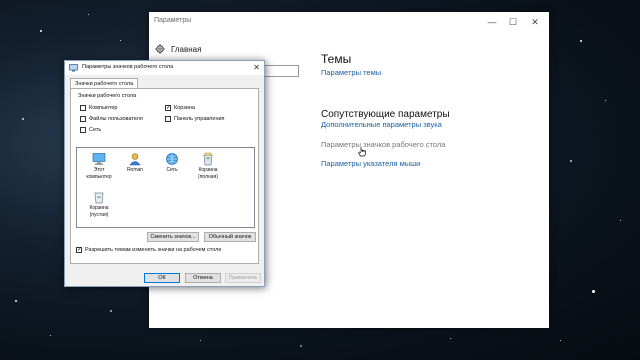 This screenshot has height=360, width=640. I want to click on checkbox-label: Корзина, so click(184, 108).